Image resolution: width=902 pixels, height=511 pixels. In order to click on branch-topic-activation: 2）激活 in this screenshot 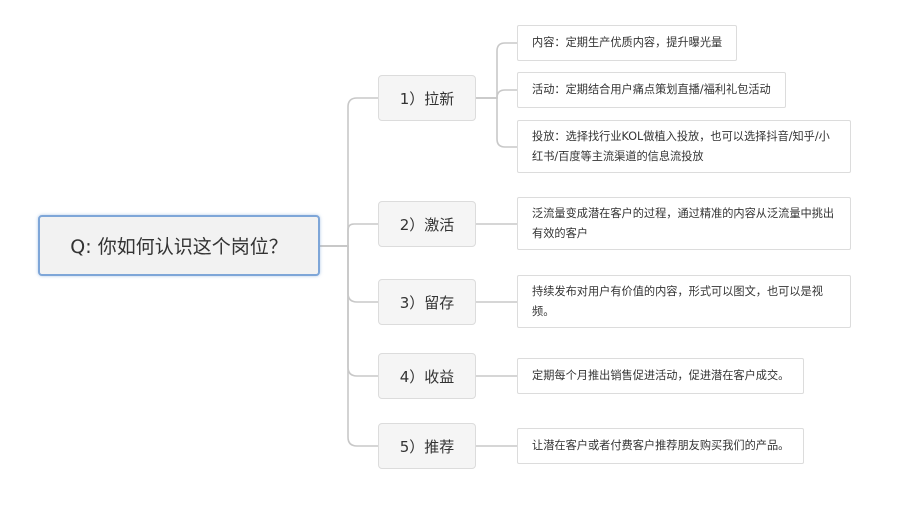, I will do `click(427, 224)`.